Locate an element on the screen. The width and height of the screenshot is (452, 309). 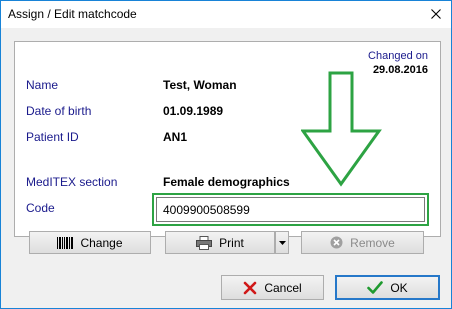
ok-button: OK is located at coordinates (387, 287).